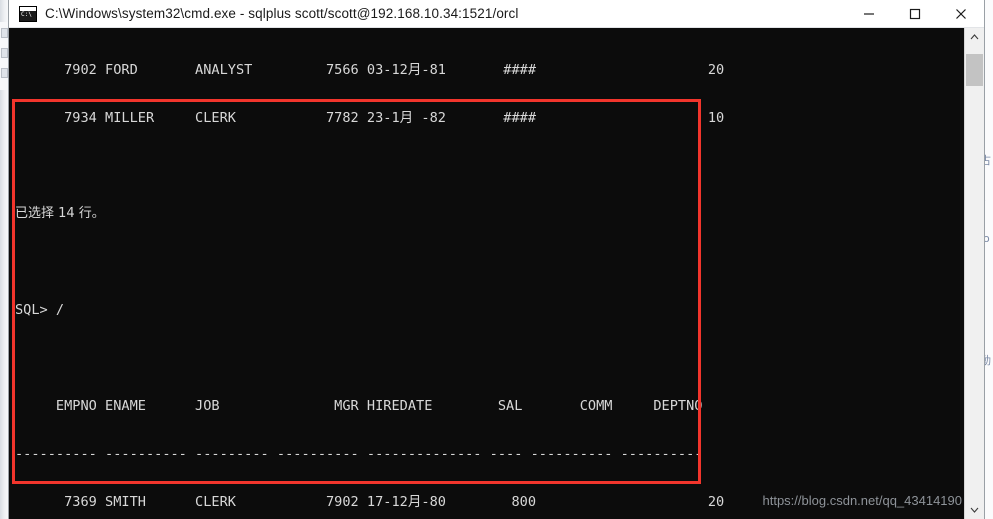 The width and height of the screenshot is (993, 519). I want to click on scrollbar-up-button, so click(974, 37).